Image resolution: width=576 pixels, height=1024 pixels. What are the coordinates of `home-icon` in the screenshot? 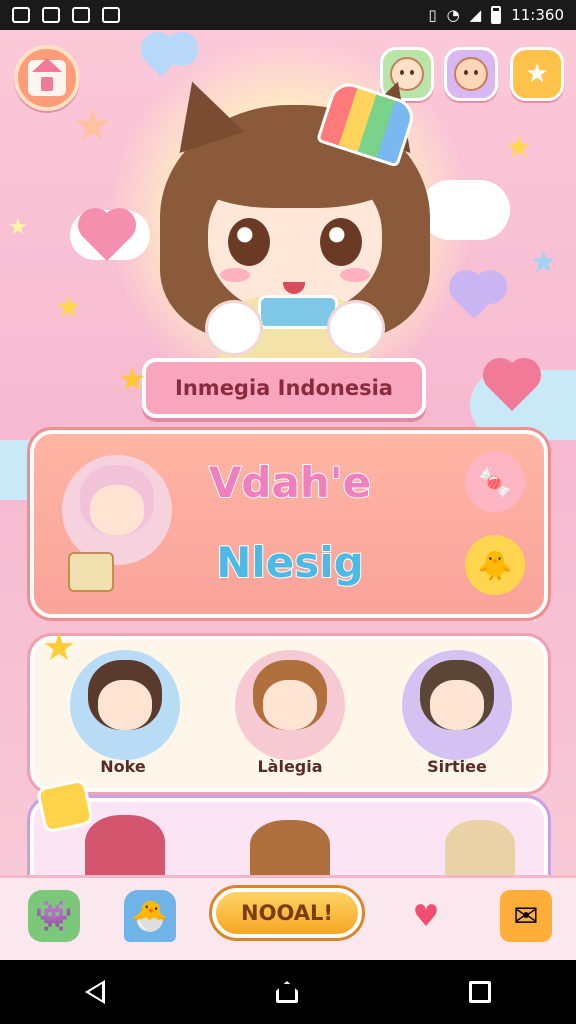 It's located at (47, 77).